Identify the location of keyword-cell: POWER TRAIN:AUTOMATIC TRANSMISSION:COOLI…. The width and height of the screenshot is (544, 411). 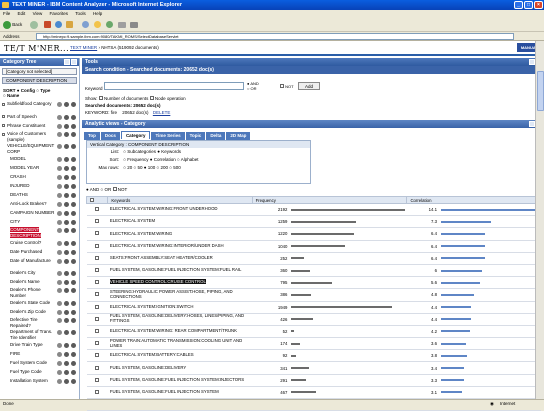
(180, 344).